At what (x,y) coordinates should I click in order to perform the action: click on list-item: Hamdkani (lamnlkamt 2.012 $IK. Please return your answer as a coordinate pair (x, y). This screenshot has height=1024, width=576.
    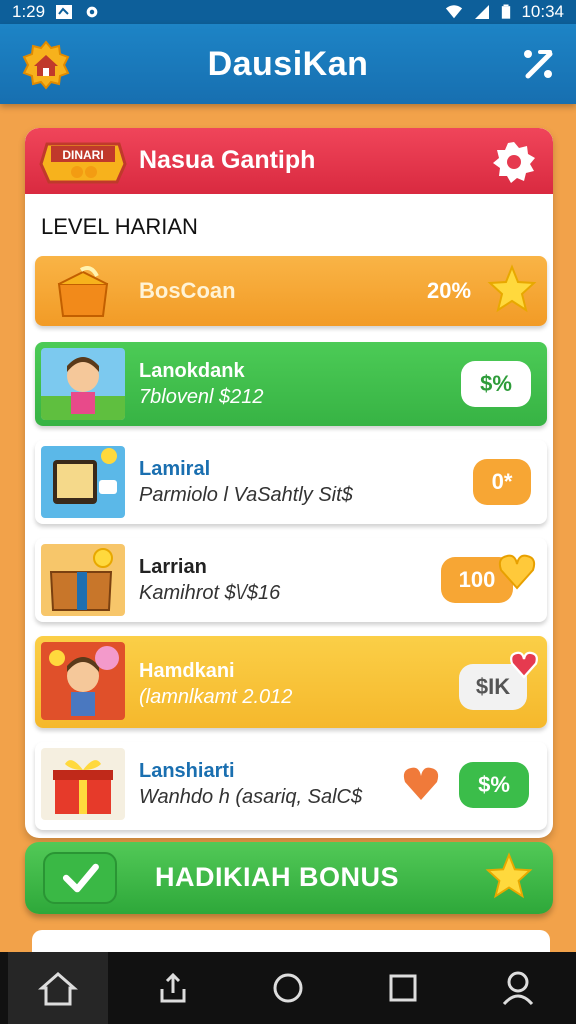
    Looking at the image, I should click on (291, 682).